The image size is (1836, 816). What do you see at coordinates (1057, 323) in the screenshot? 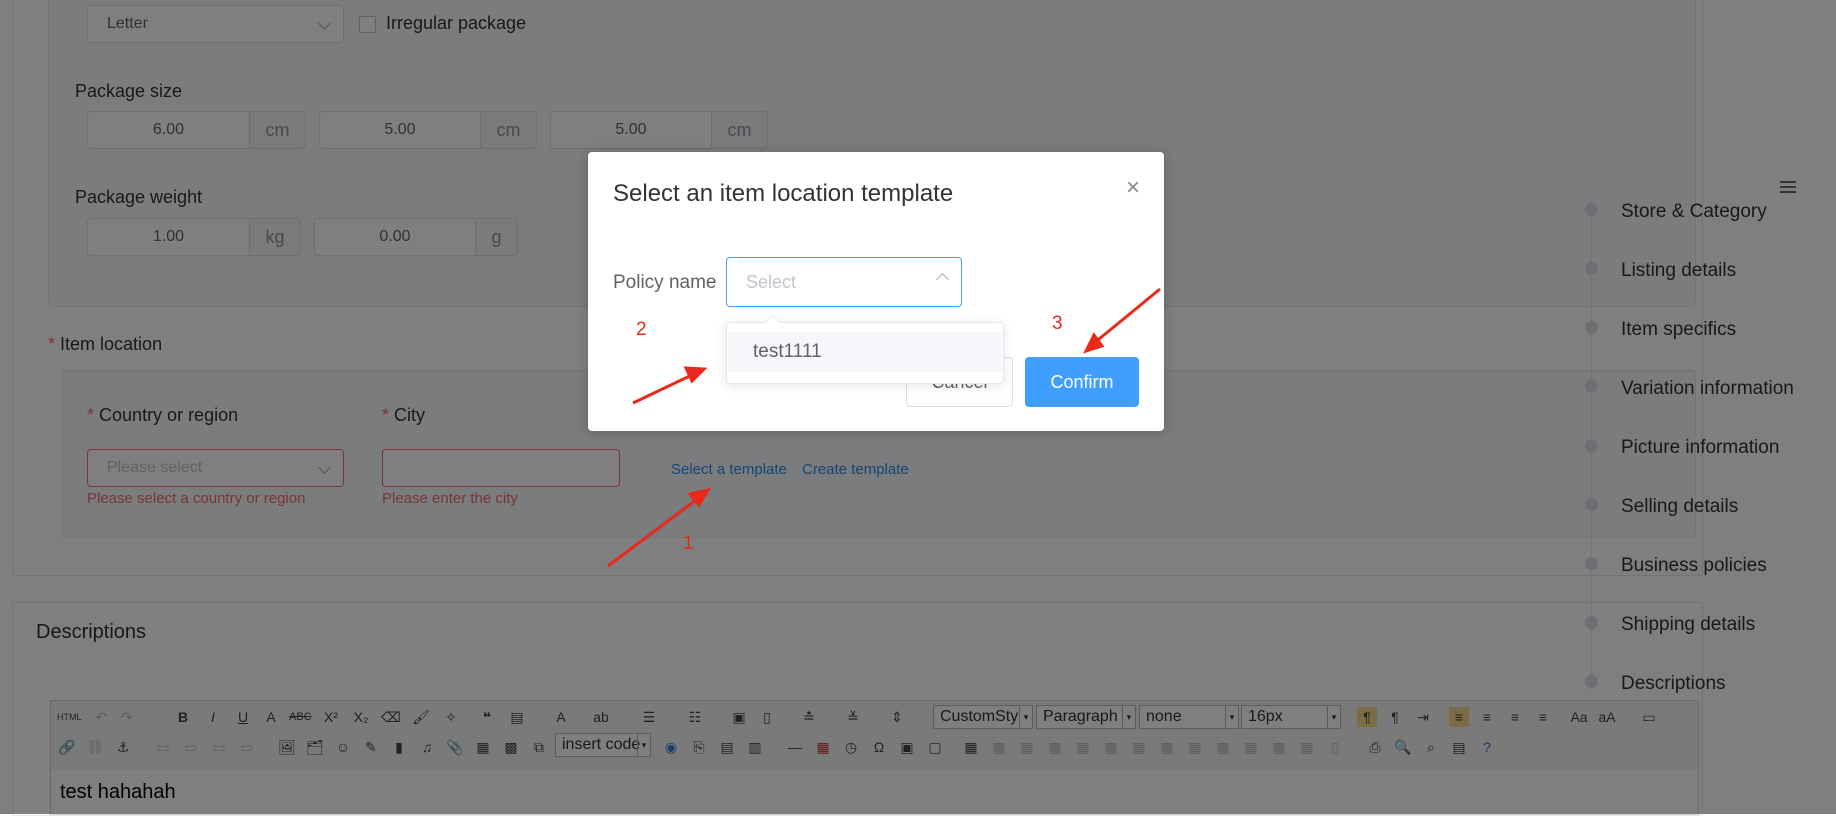
I see `annotation-3: 3` at bounding box center [1057, 323].